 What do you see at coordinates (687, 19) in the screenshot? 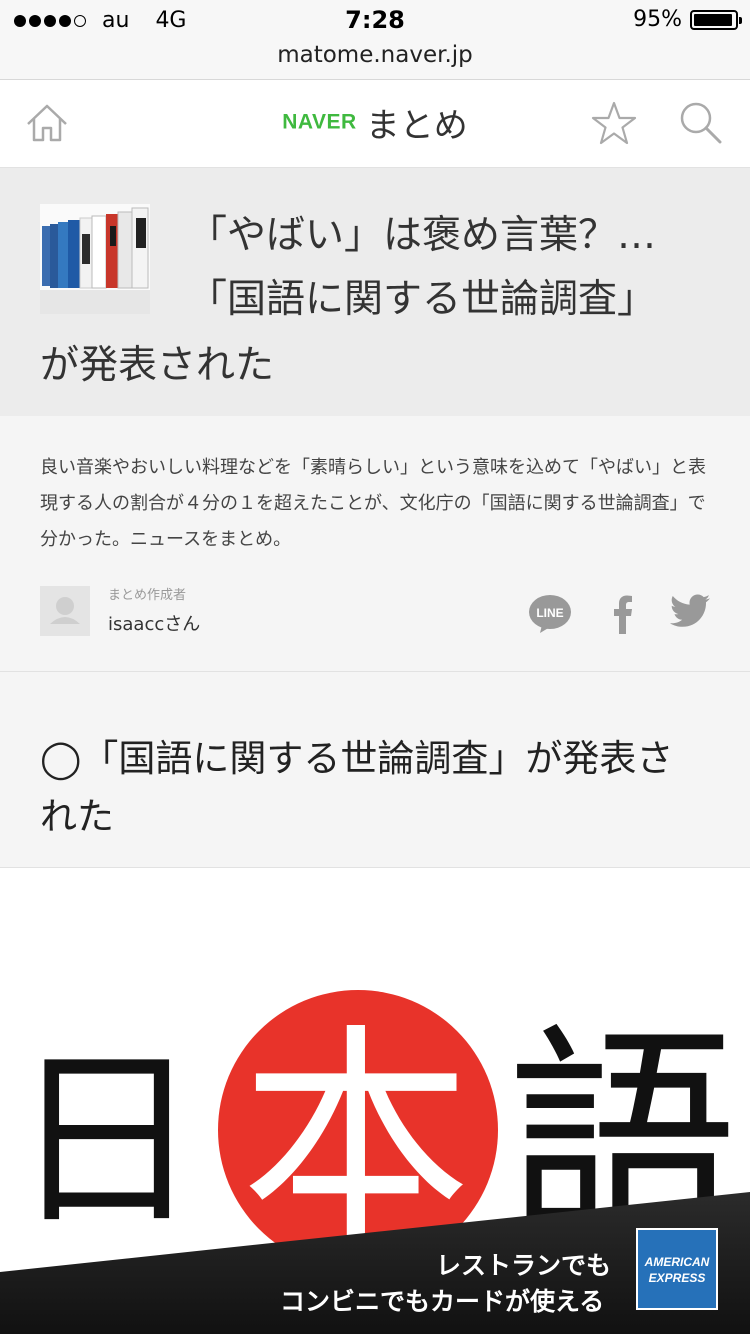
I see `status-right: 95%` at bounding box center [687, 19].